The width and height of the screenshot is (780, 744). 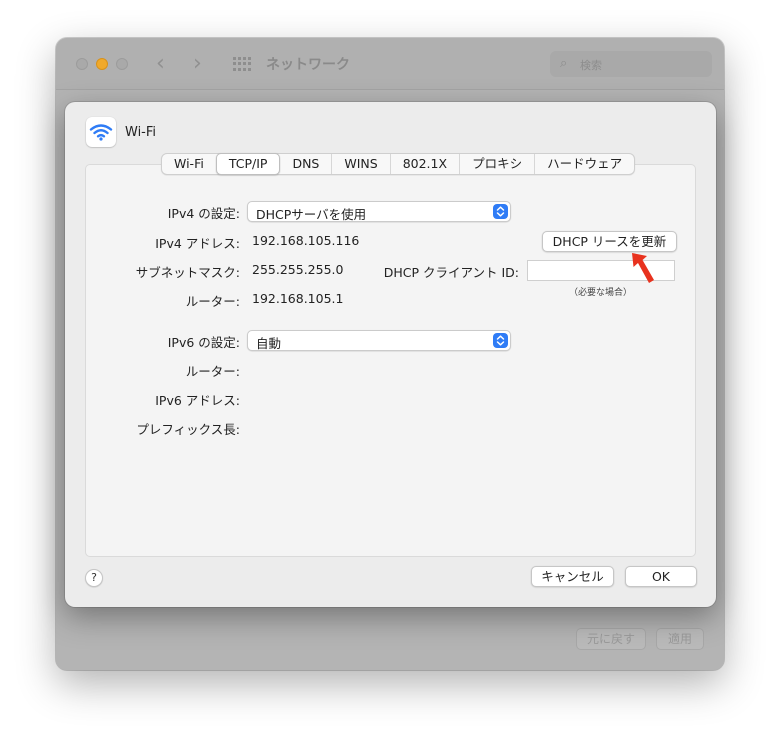 I want to click on ipv4-config-select: DHCPサーバを使用, so click(x=379, y=211).